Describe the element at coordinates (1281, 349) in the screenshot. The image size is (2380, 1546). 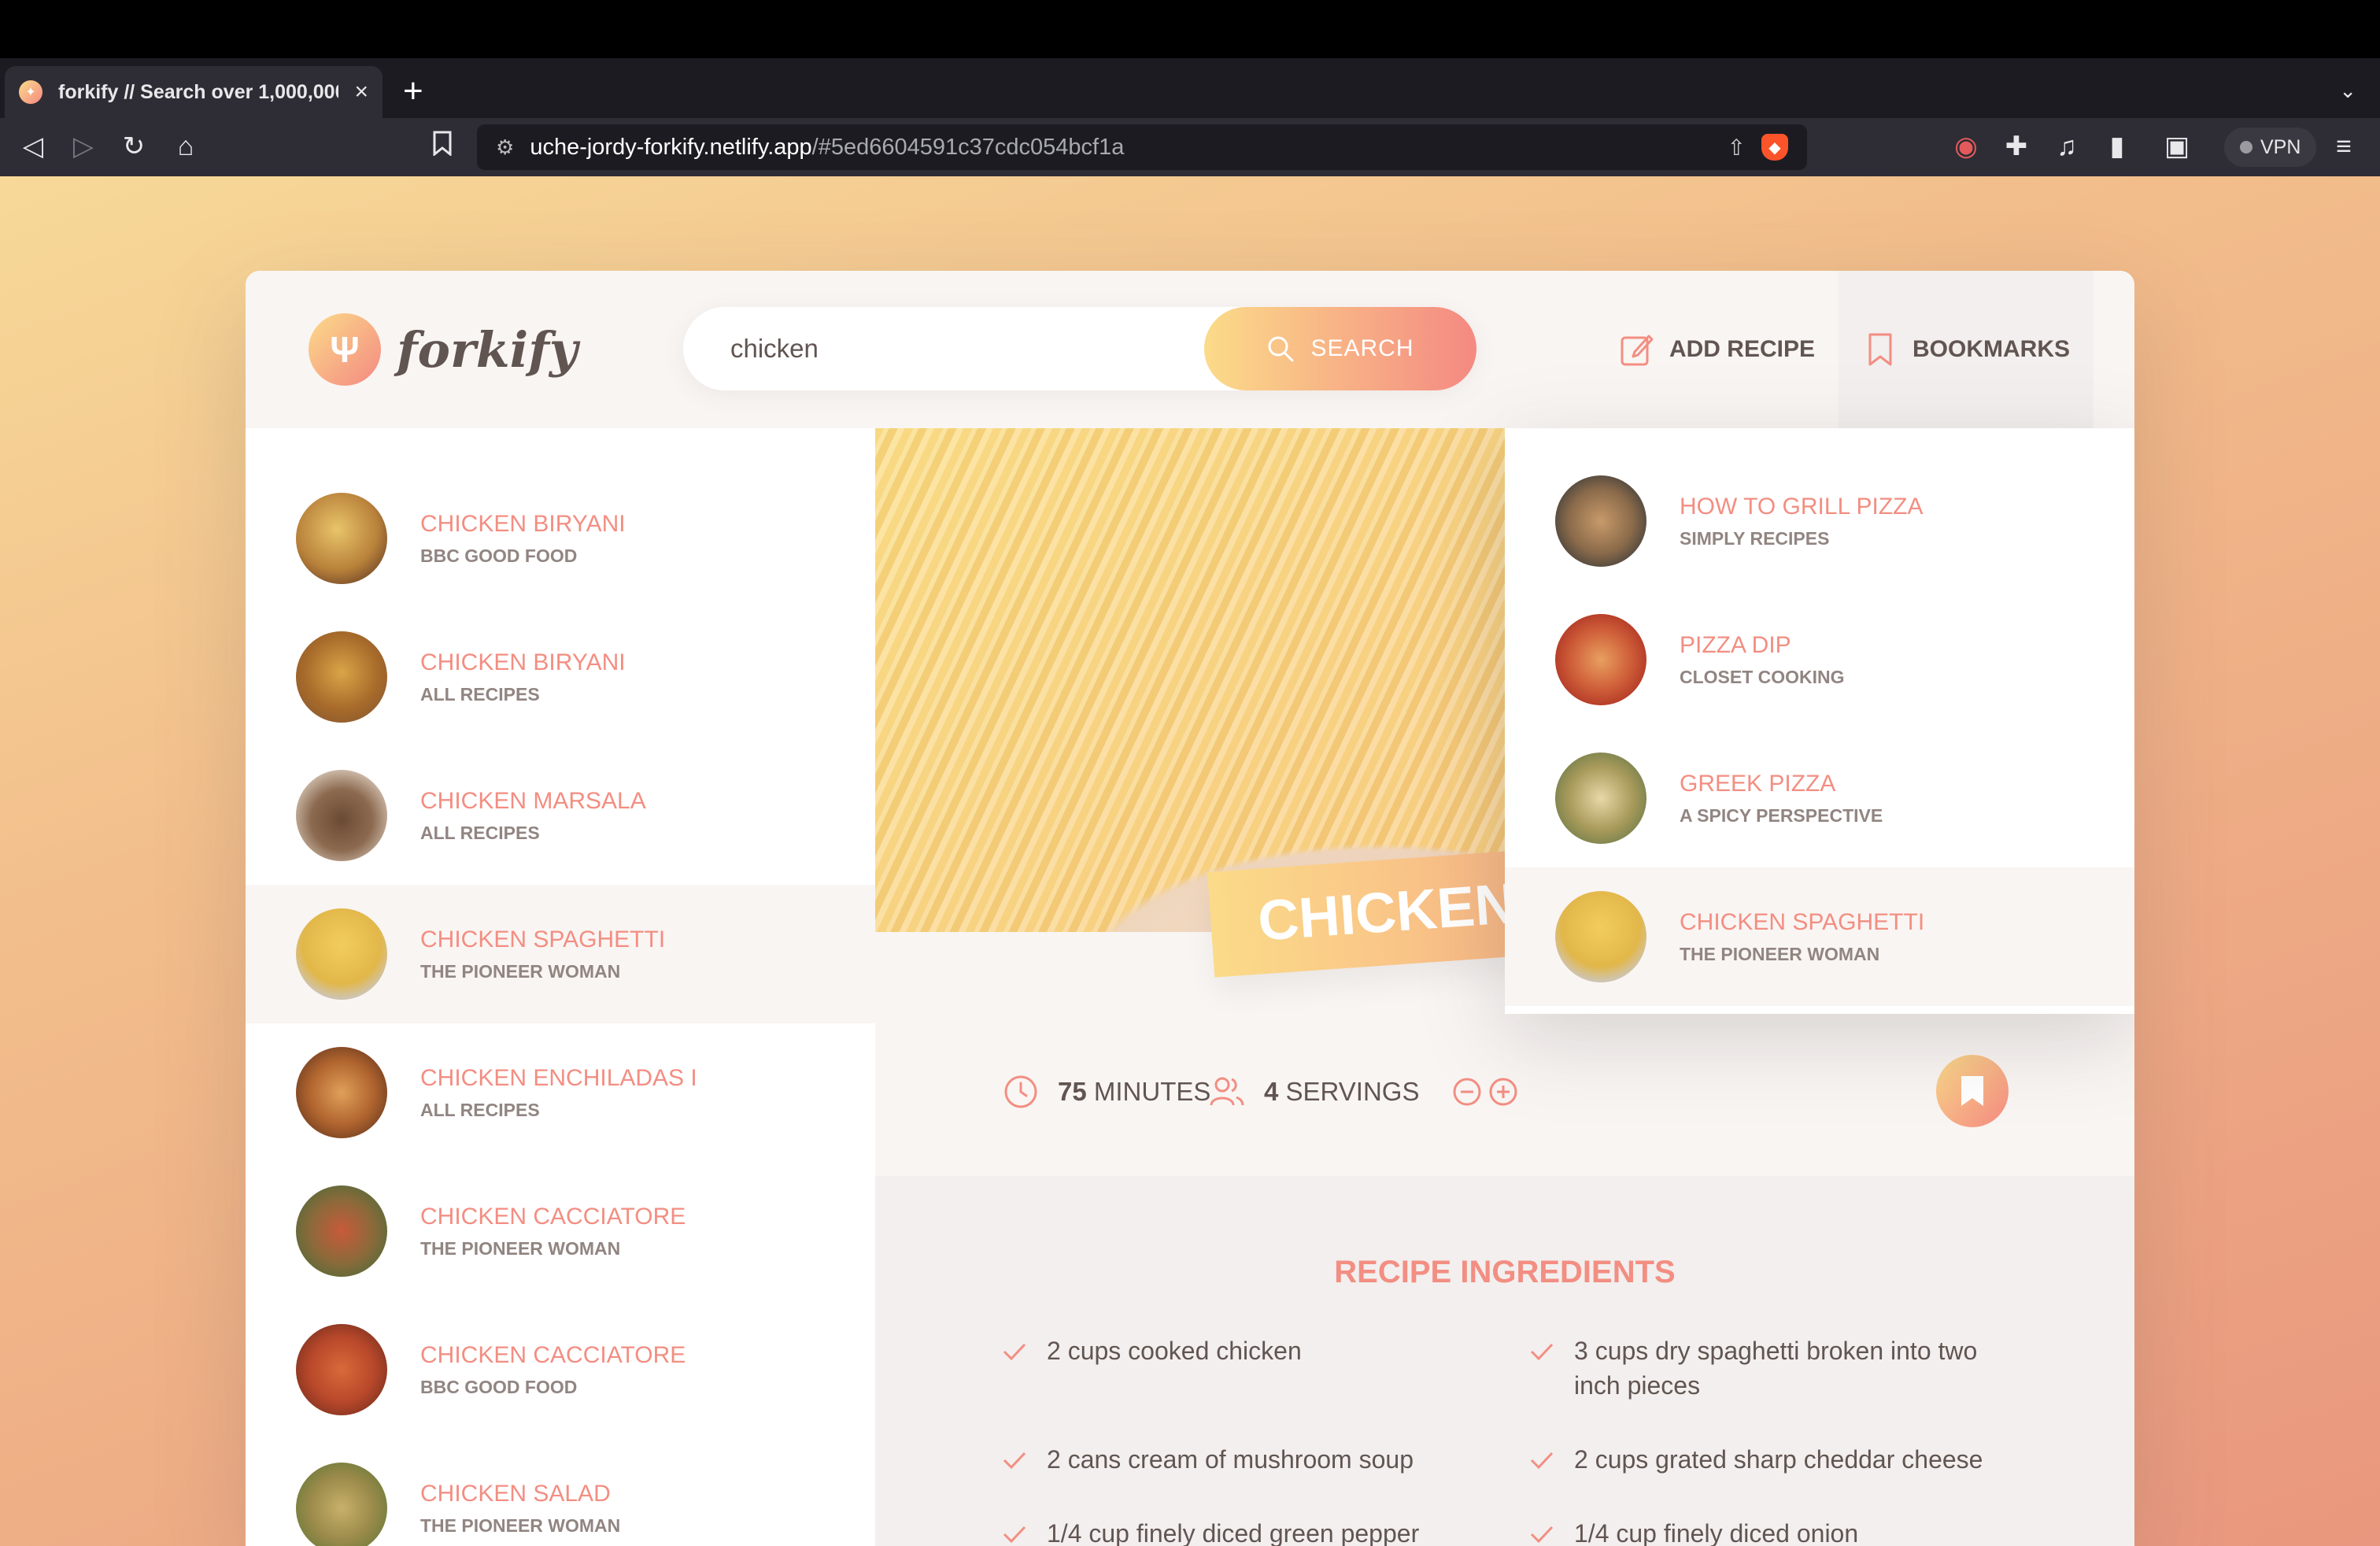
I see `search-icon` at that location.